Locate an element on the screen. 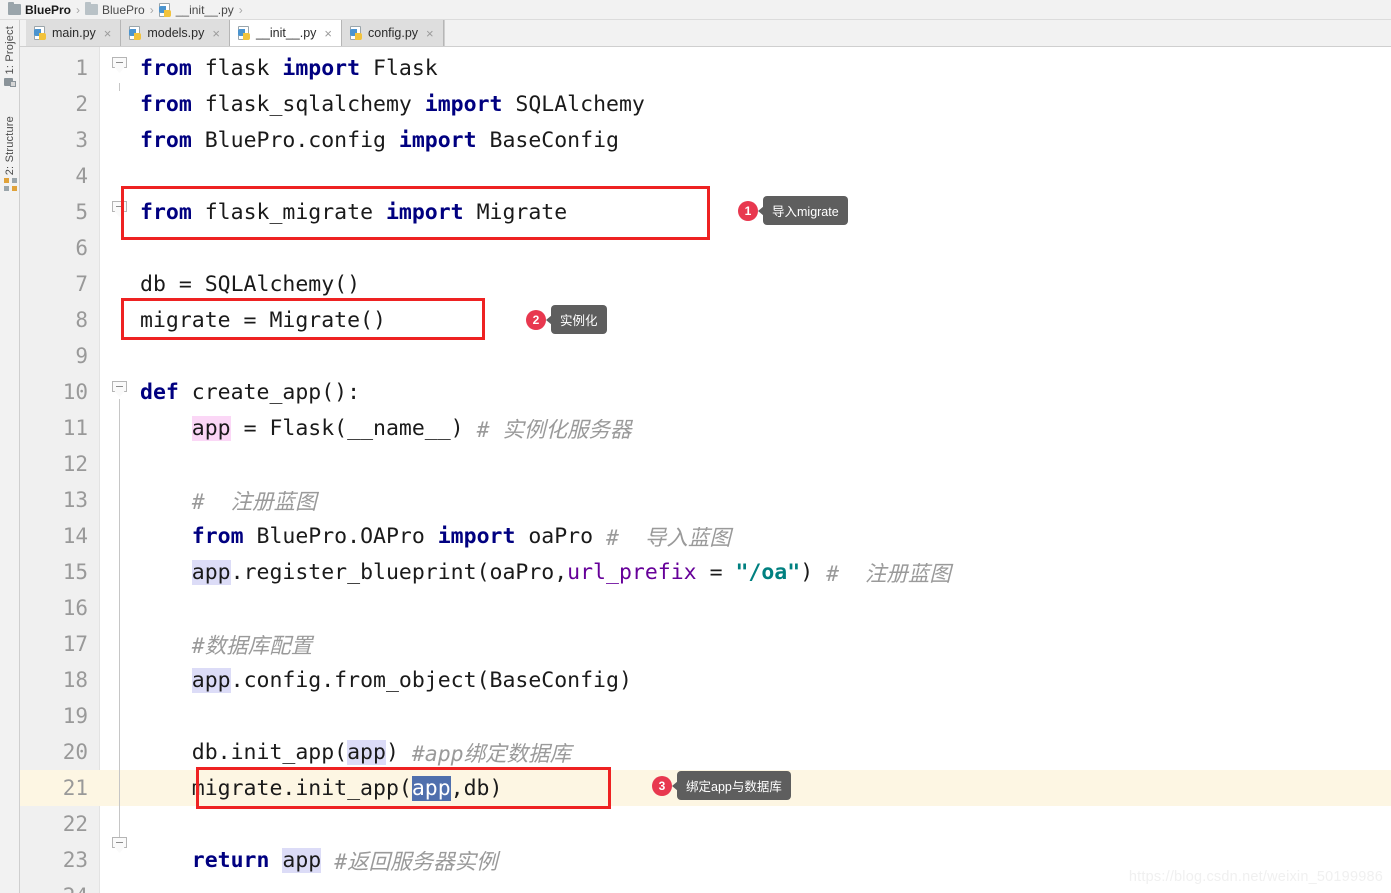 The height and width of the screenshot is (893, 1391). code-line-6: 6 is located at coordinates (705, 248).